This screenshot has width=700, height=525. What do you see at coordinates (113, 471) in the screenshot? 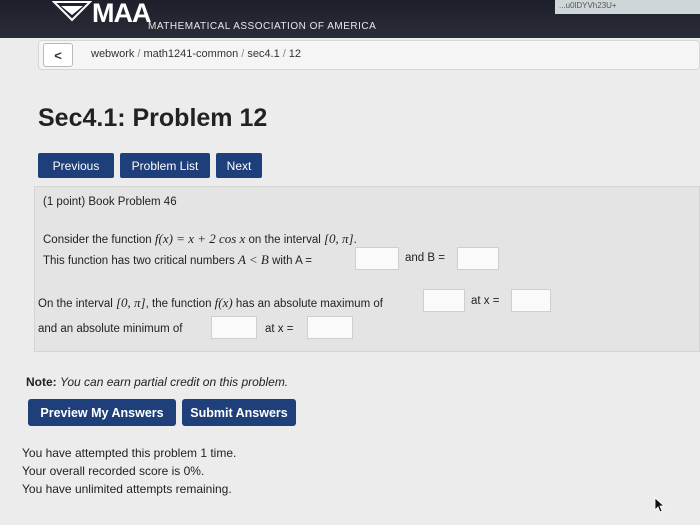
I see `score-status: Your overall recorded score is 0%.` at bounding box center [113, 471].